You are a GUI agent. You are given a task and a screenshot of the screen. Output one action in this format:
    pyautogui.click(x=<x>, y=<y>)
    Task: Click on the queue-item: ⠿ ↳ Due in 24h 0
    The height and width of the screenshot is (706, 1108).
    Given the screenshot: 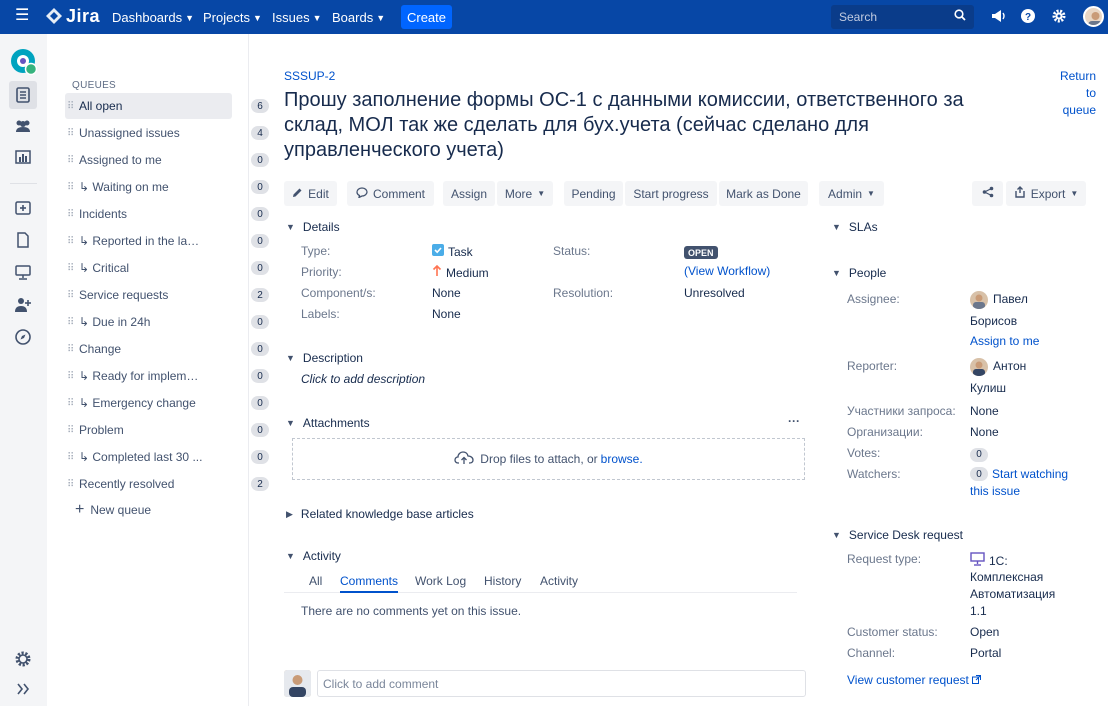 What is the action you would take?
    pyautogui.click(x=172, y=322)
    